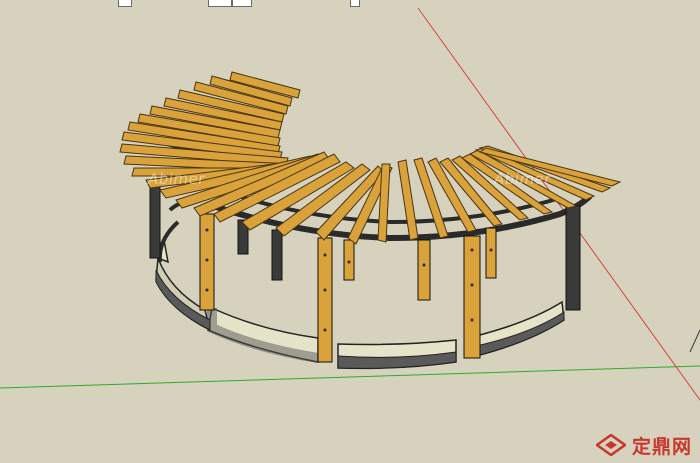 The width and height of the screenshot is (700, 463). Describe the element at coordinates (661, 446) in the screenshot. I see `logo-text: 定鼎网` at that location.